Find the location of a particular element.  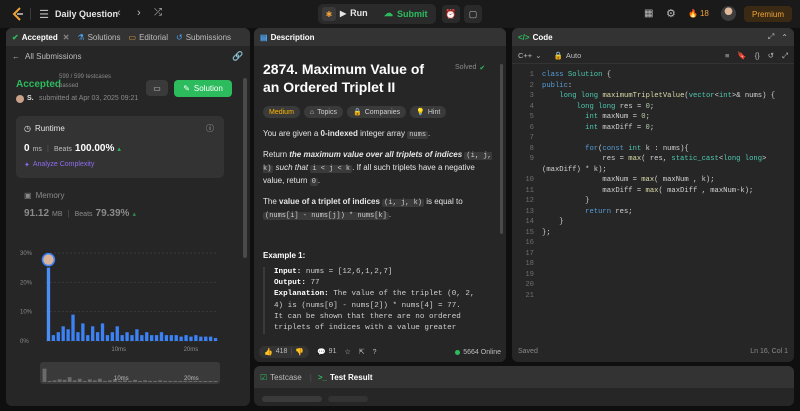

info-icon: ⓘ is located at coordinates (210, 128).